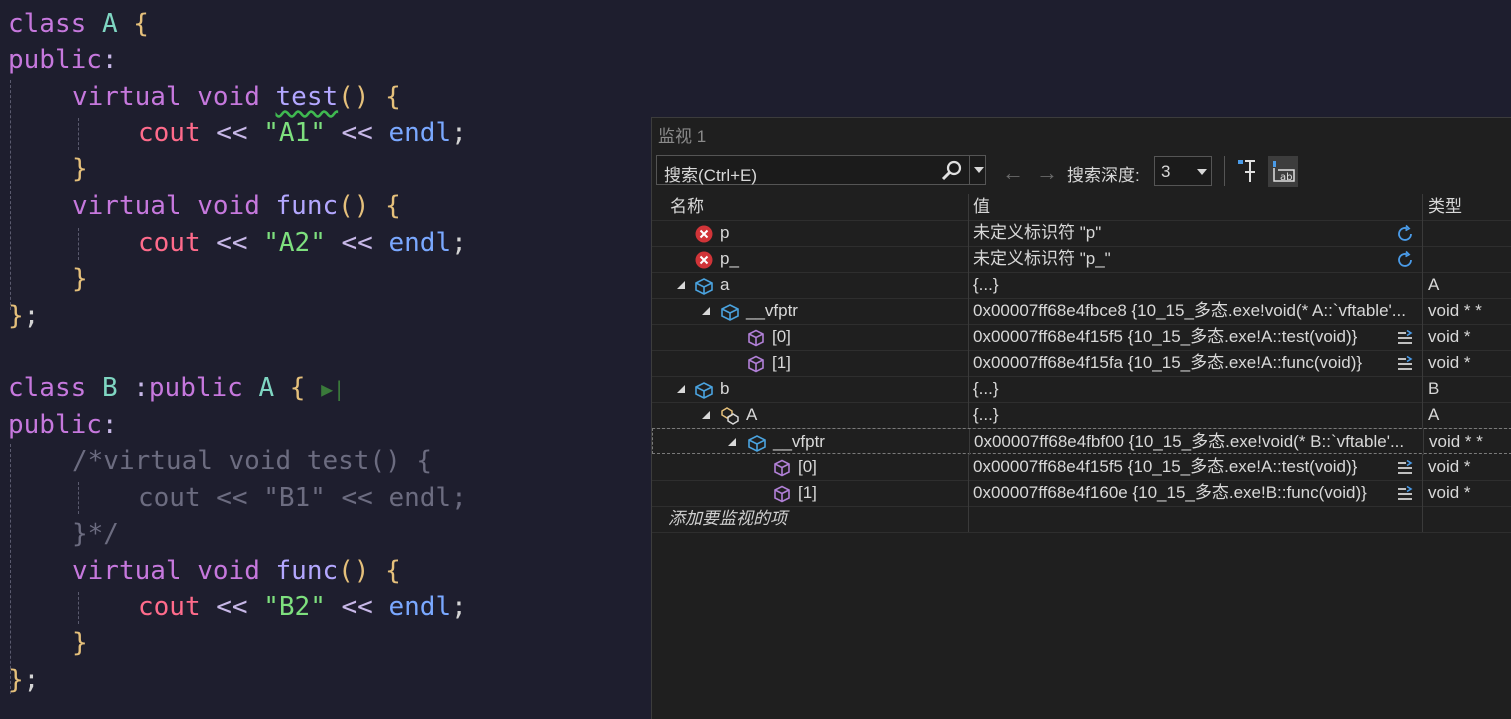 This screenshot has width=1511, height=719. I want to click on watch-row: p_ 未定义标识符 "p_", so click(1081, 259).